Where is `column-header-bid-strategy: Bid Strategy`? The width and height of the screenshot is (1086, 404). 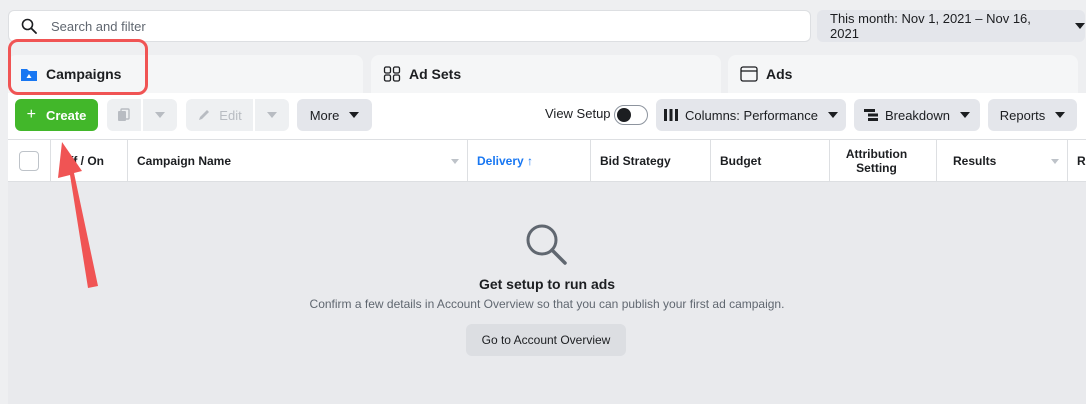 column-header-bid-strategy: Bid Strategy is located at coordinates (651, 160).